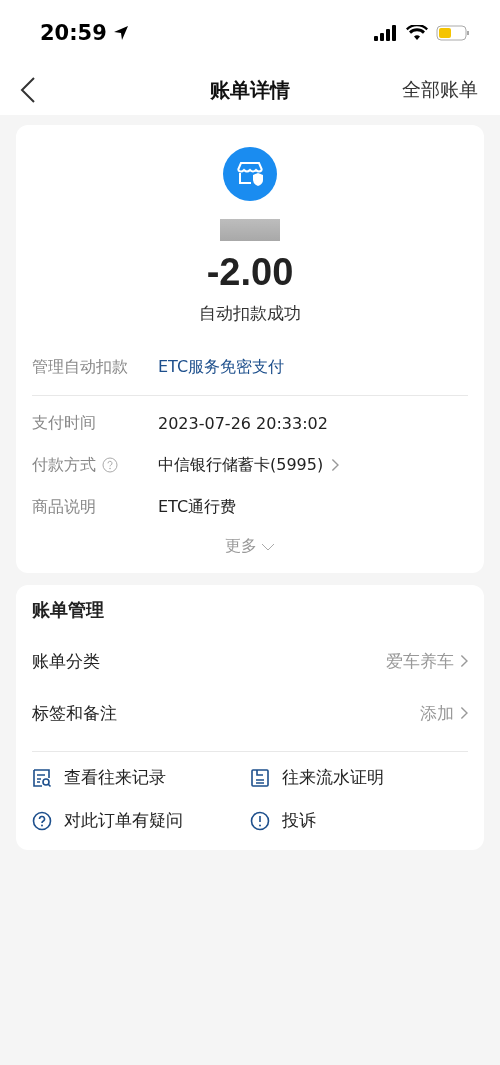  What do you see at coordinates (243, 423) in the screenshot?
I see `detail-value: 2023-07-26 20:33:02` at bounding box center [243, 423].